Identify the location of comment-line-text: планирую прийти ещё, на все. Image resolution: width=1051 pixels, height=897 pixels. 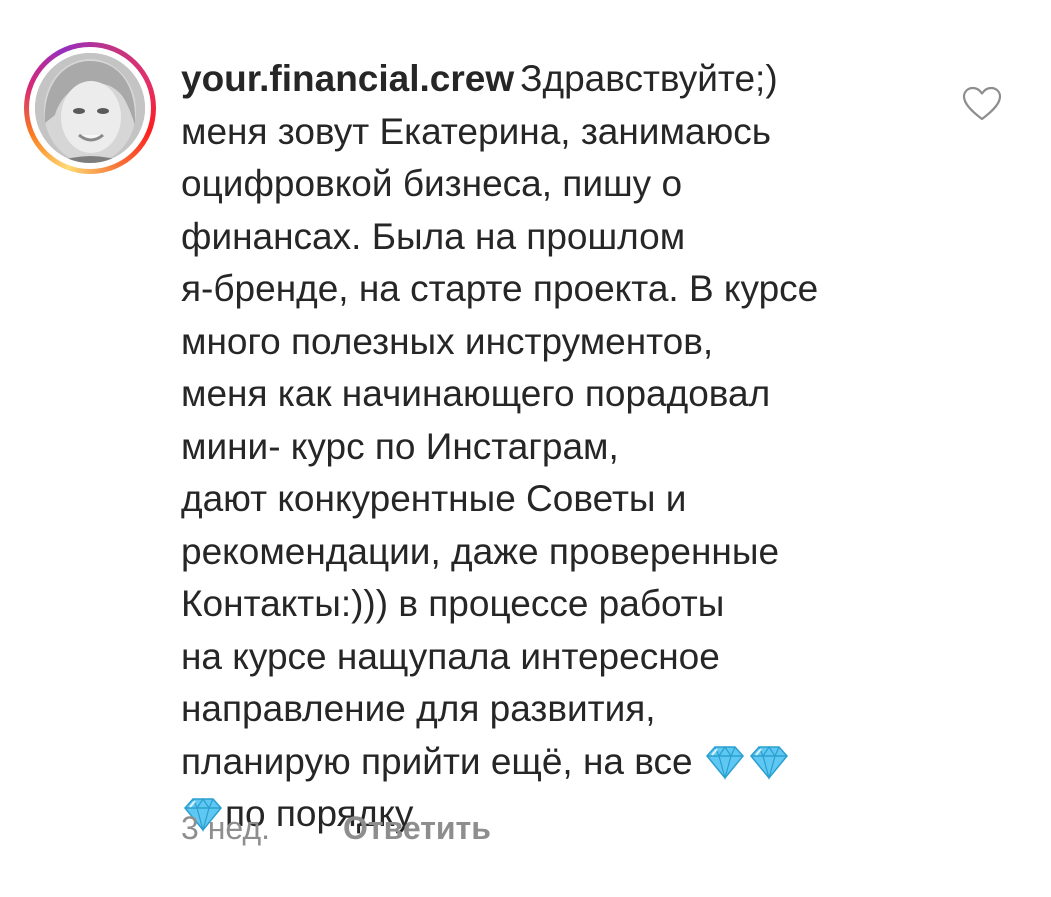
(437, 761).